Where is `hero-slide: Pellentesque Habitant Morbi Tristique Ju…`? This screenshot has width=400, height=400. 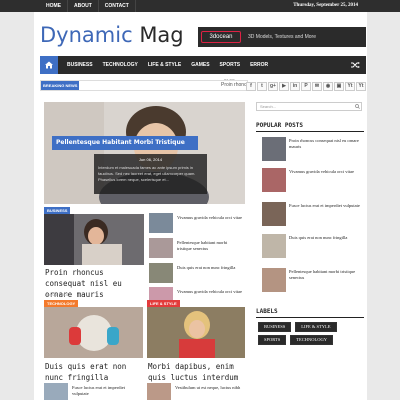
hero-slide: Pellentesque Habitant Morbi Tristique Ju… is located at coordinates (144, 153).